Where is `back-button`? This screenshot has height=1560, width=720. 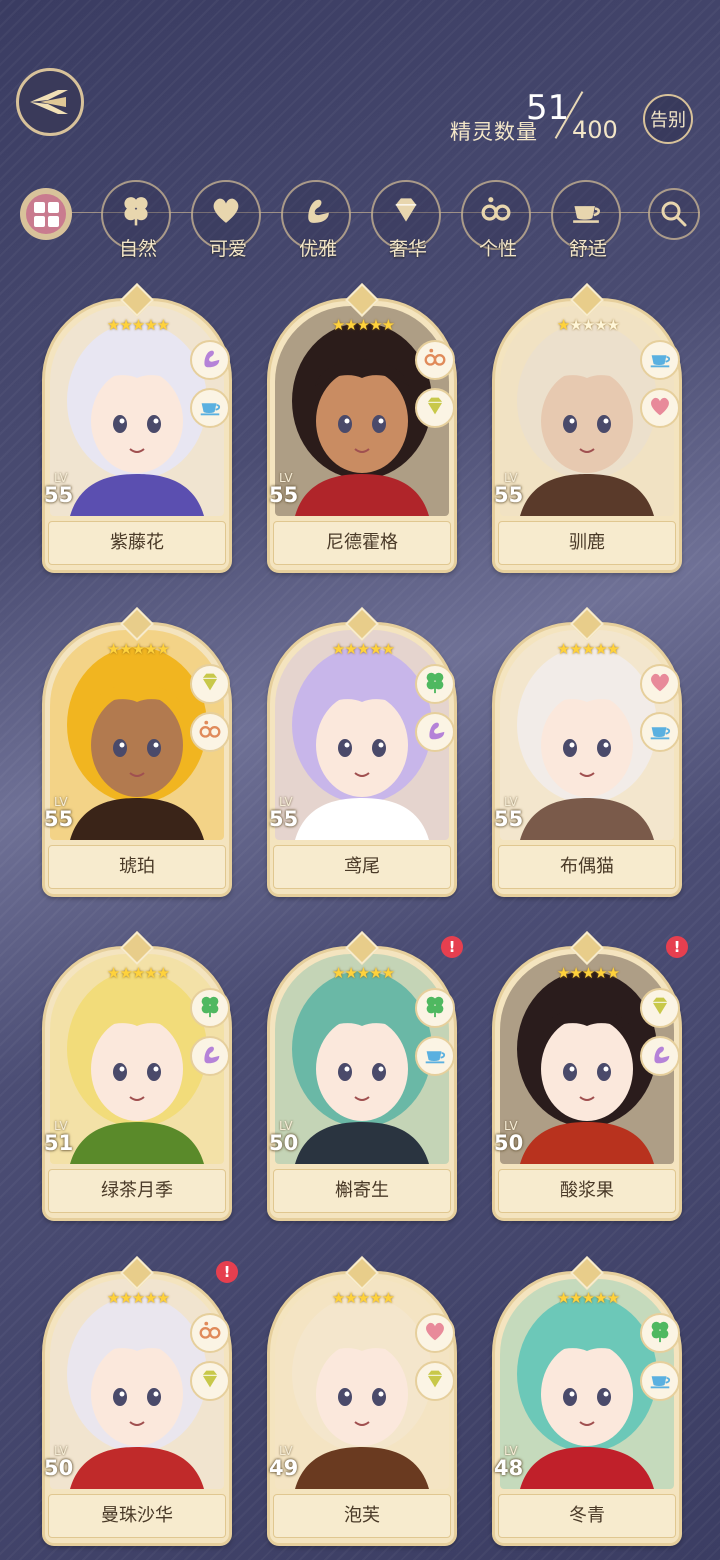 back-button is located at coordinates (50, 102).